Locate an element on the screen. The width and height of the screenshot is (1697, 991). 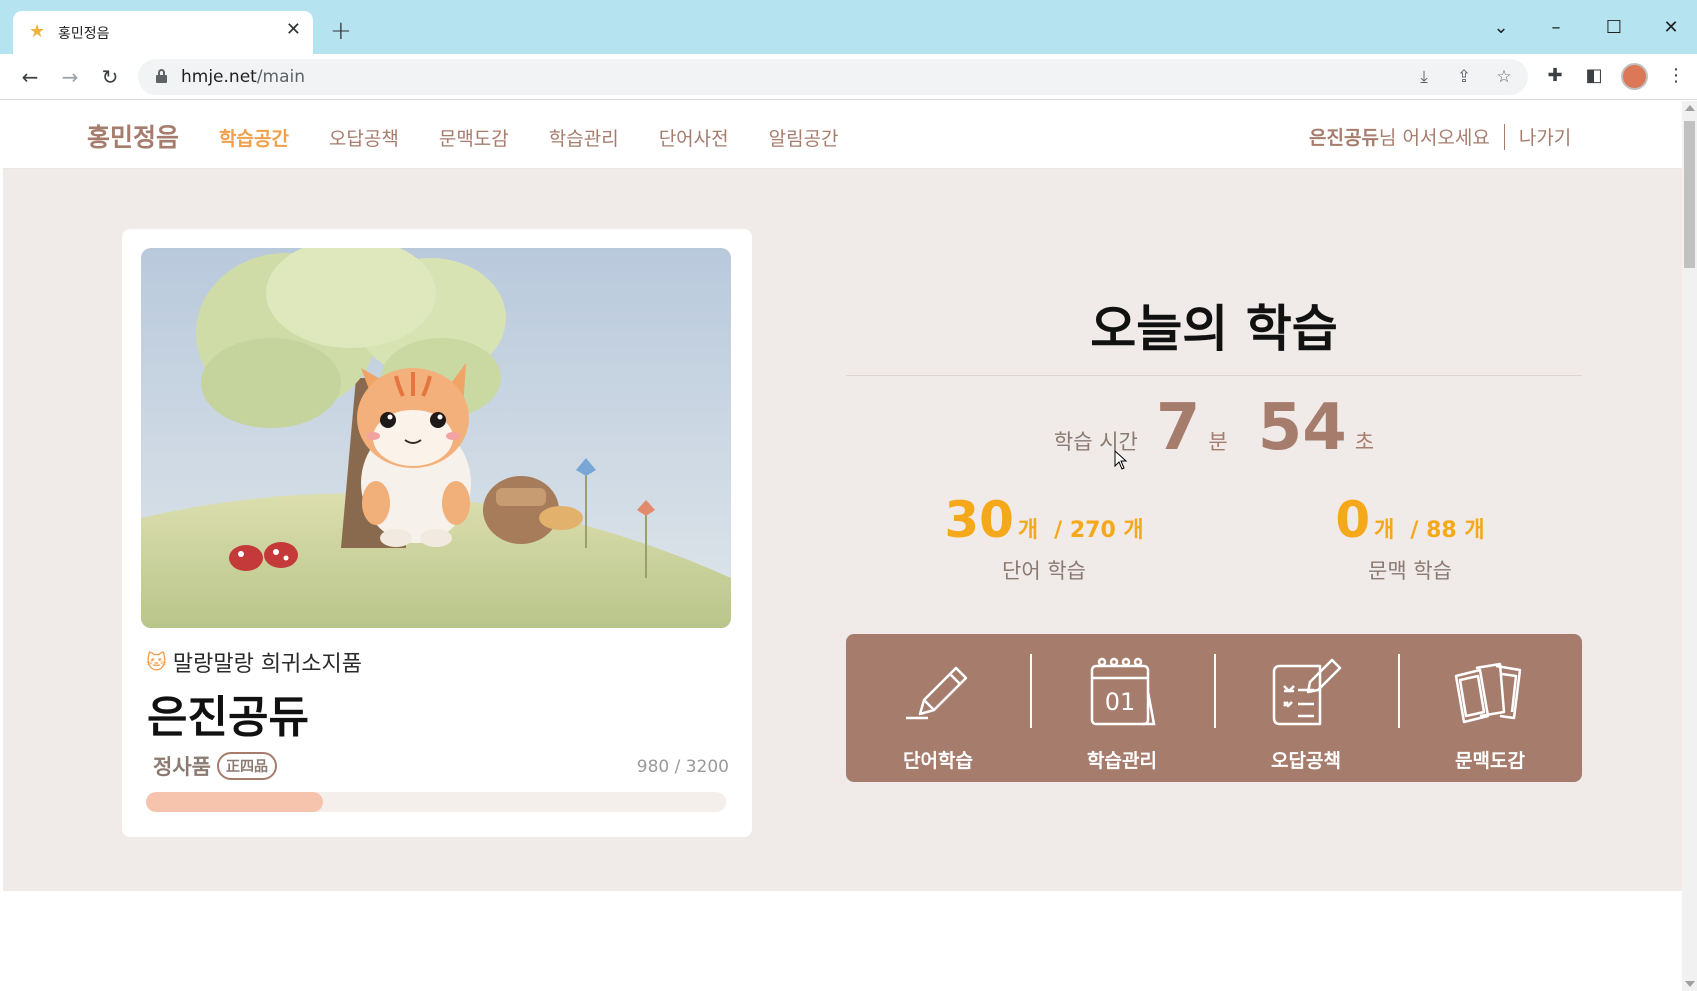
minimize-icon: – is located at coordinates (1556, 27).